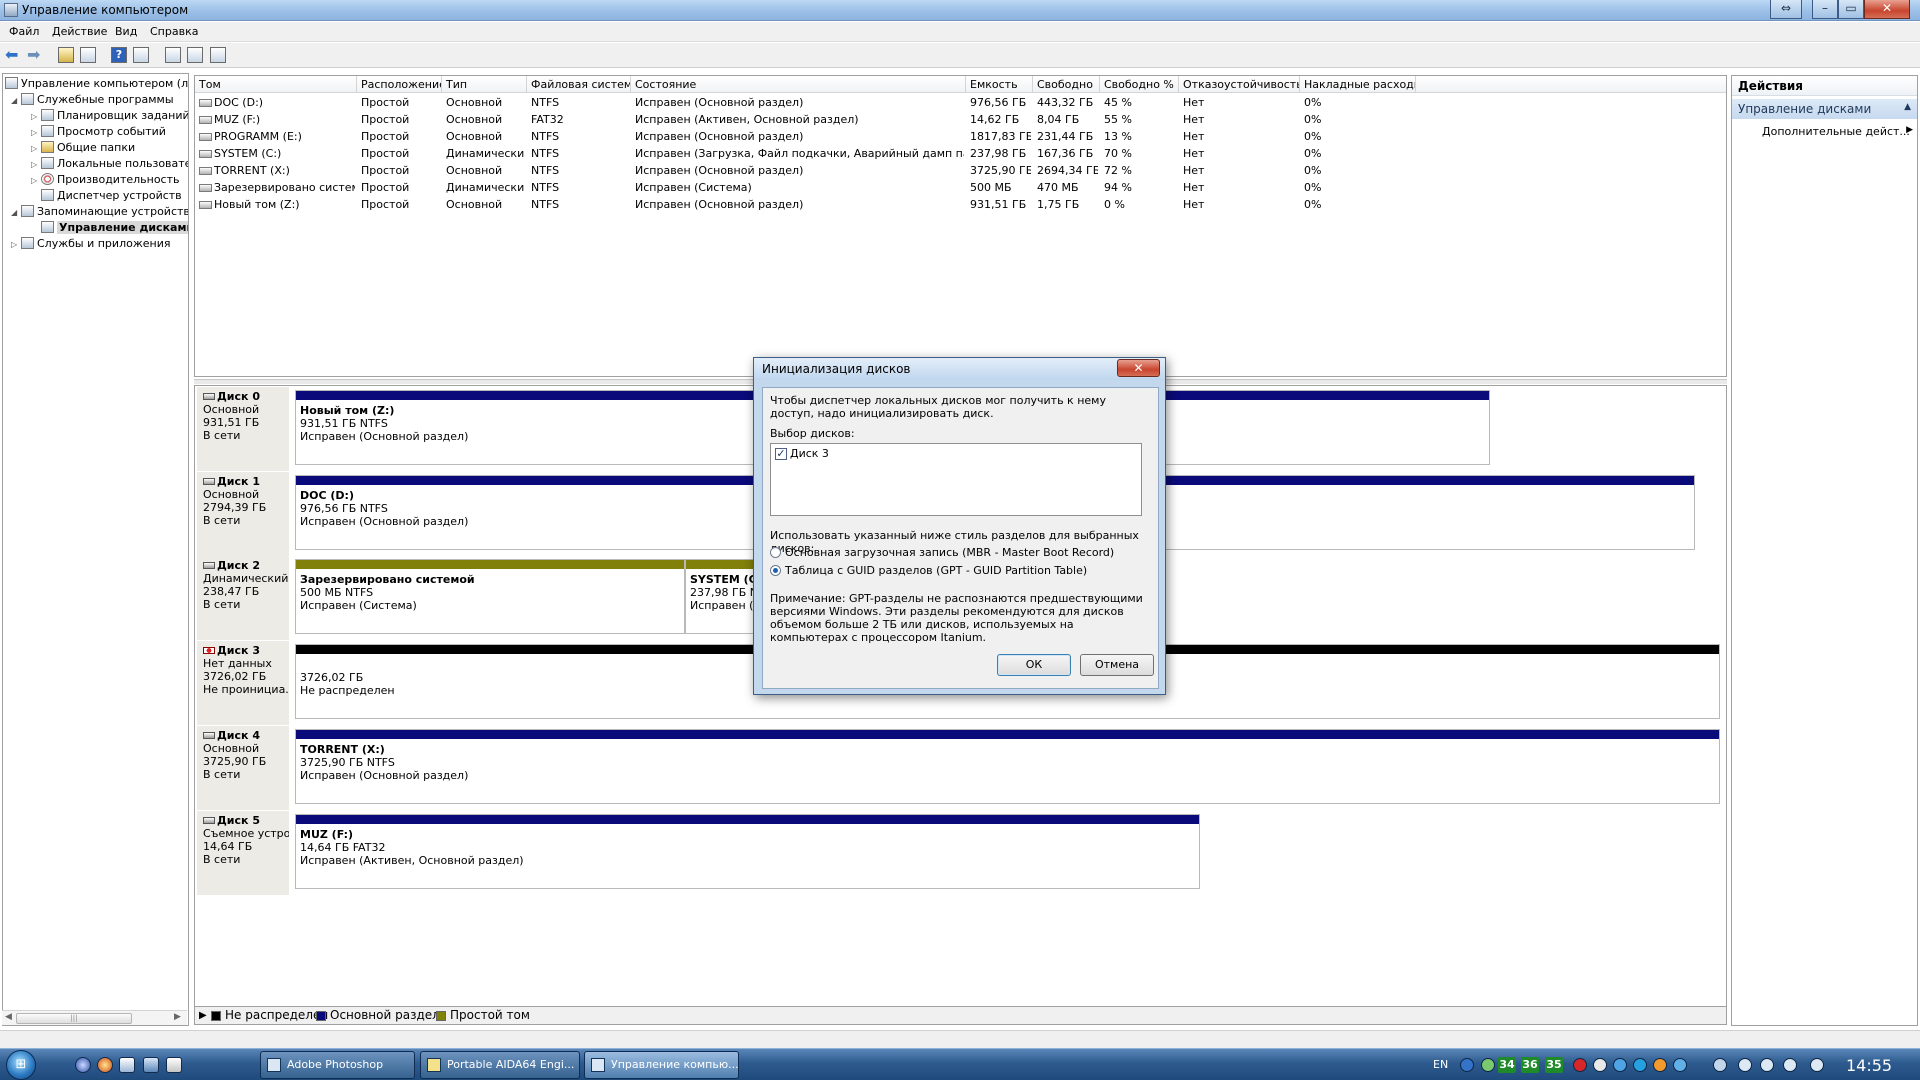  What do you see at coordinates (105, 1065) in the screenshot?
I see `quicklaunch-chrome-icon` at bounding box center [105, 1065].